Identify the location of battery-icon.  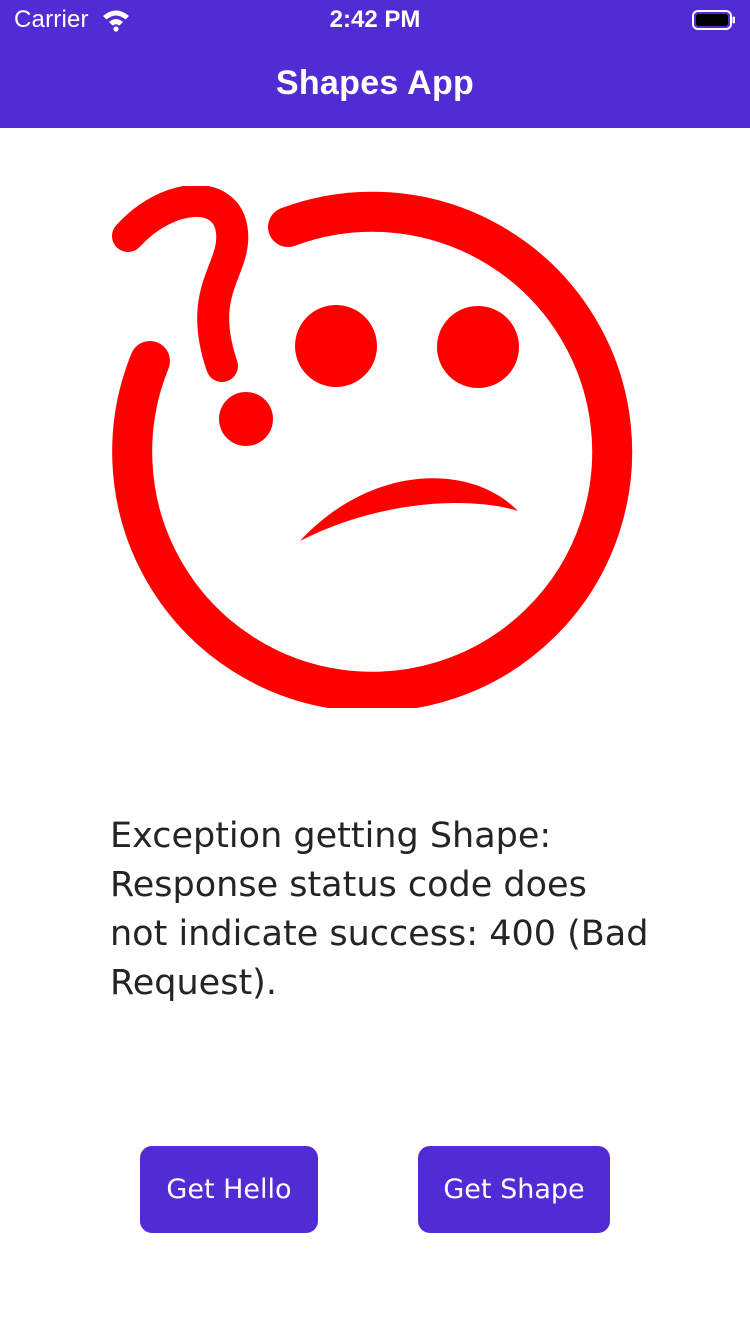
(714, 19).